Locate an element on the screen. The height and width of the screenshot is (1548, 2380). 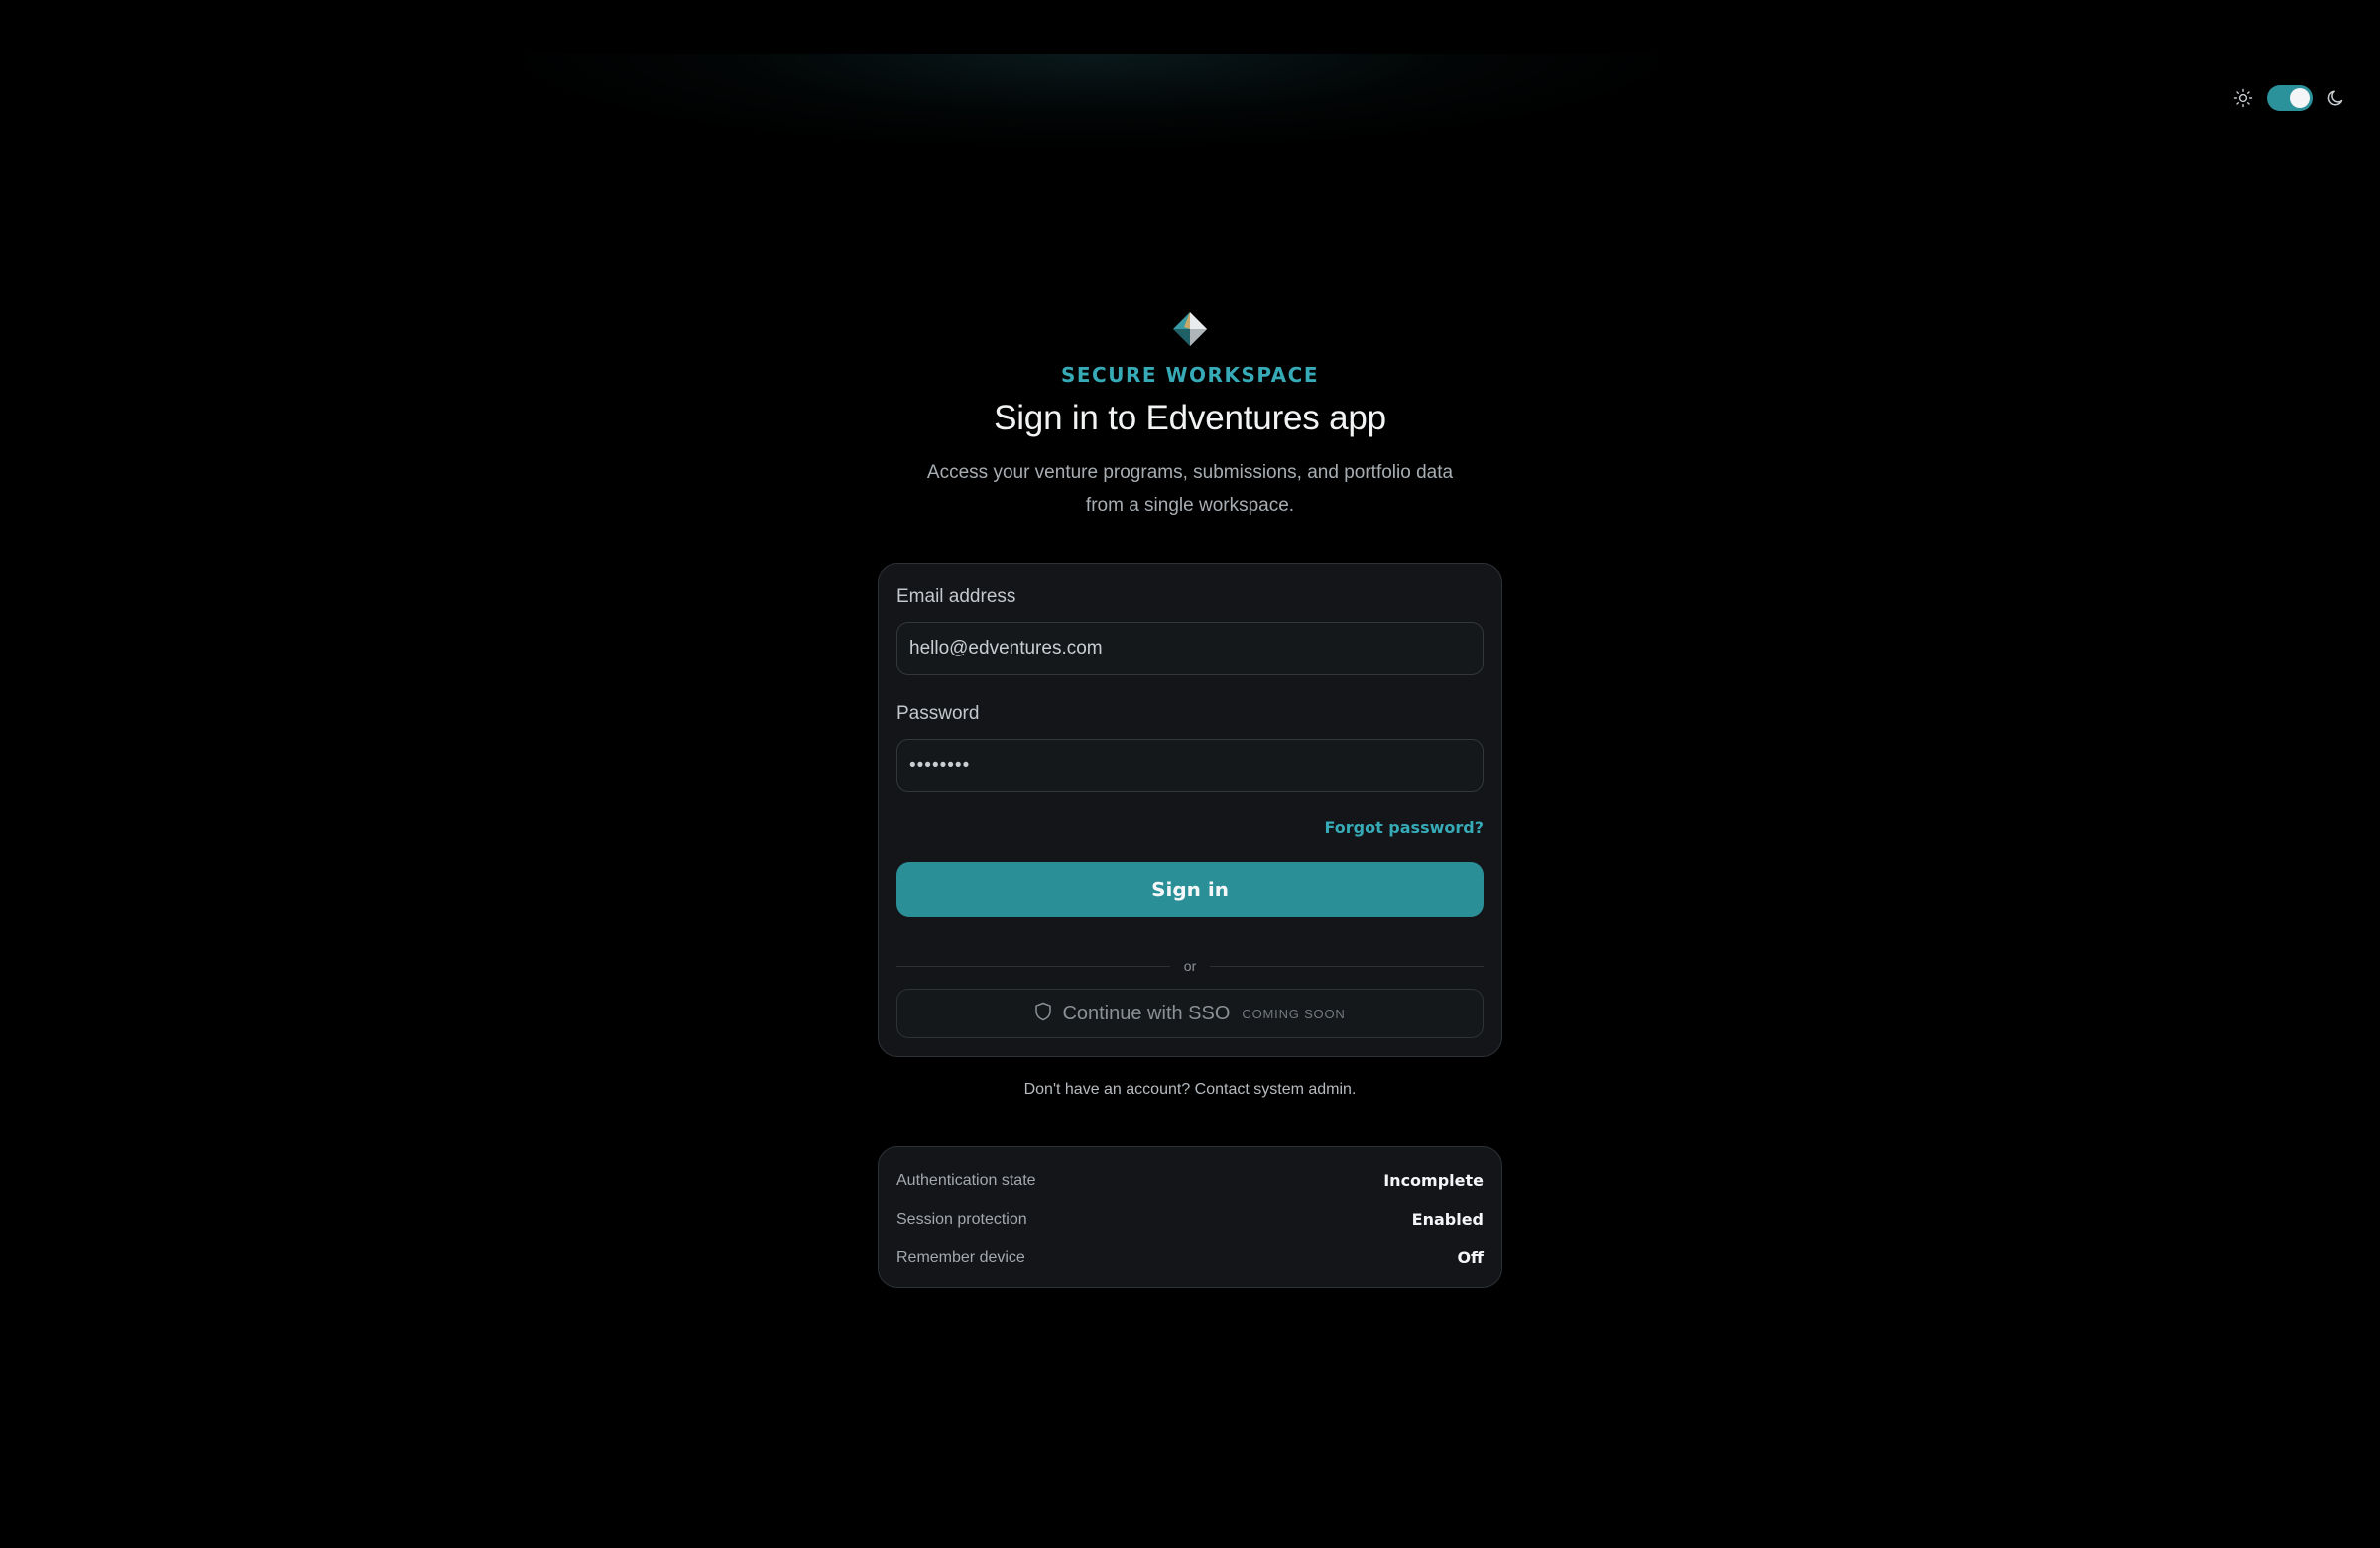
sign-in-button-label: Sign in is located at coordinates (1190, 889).